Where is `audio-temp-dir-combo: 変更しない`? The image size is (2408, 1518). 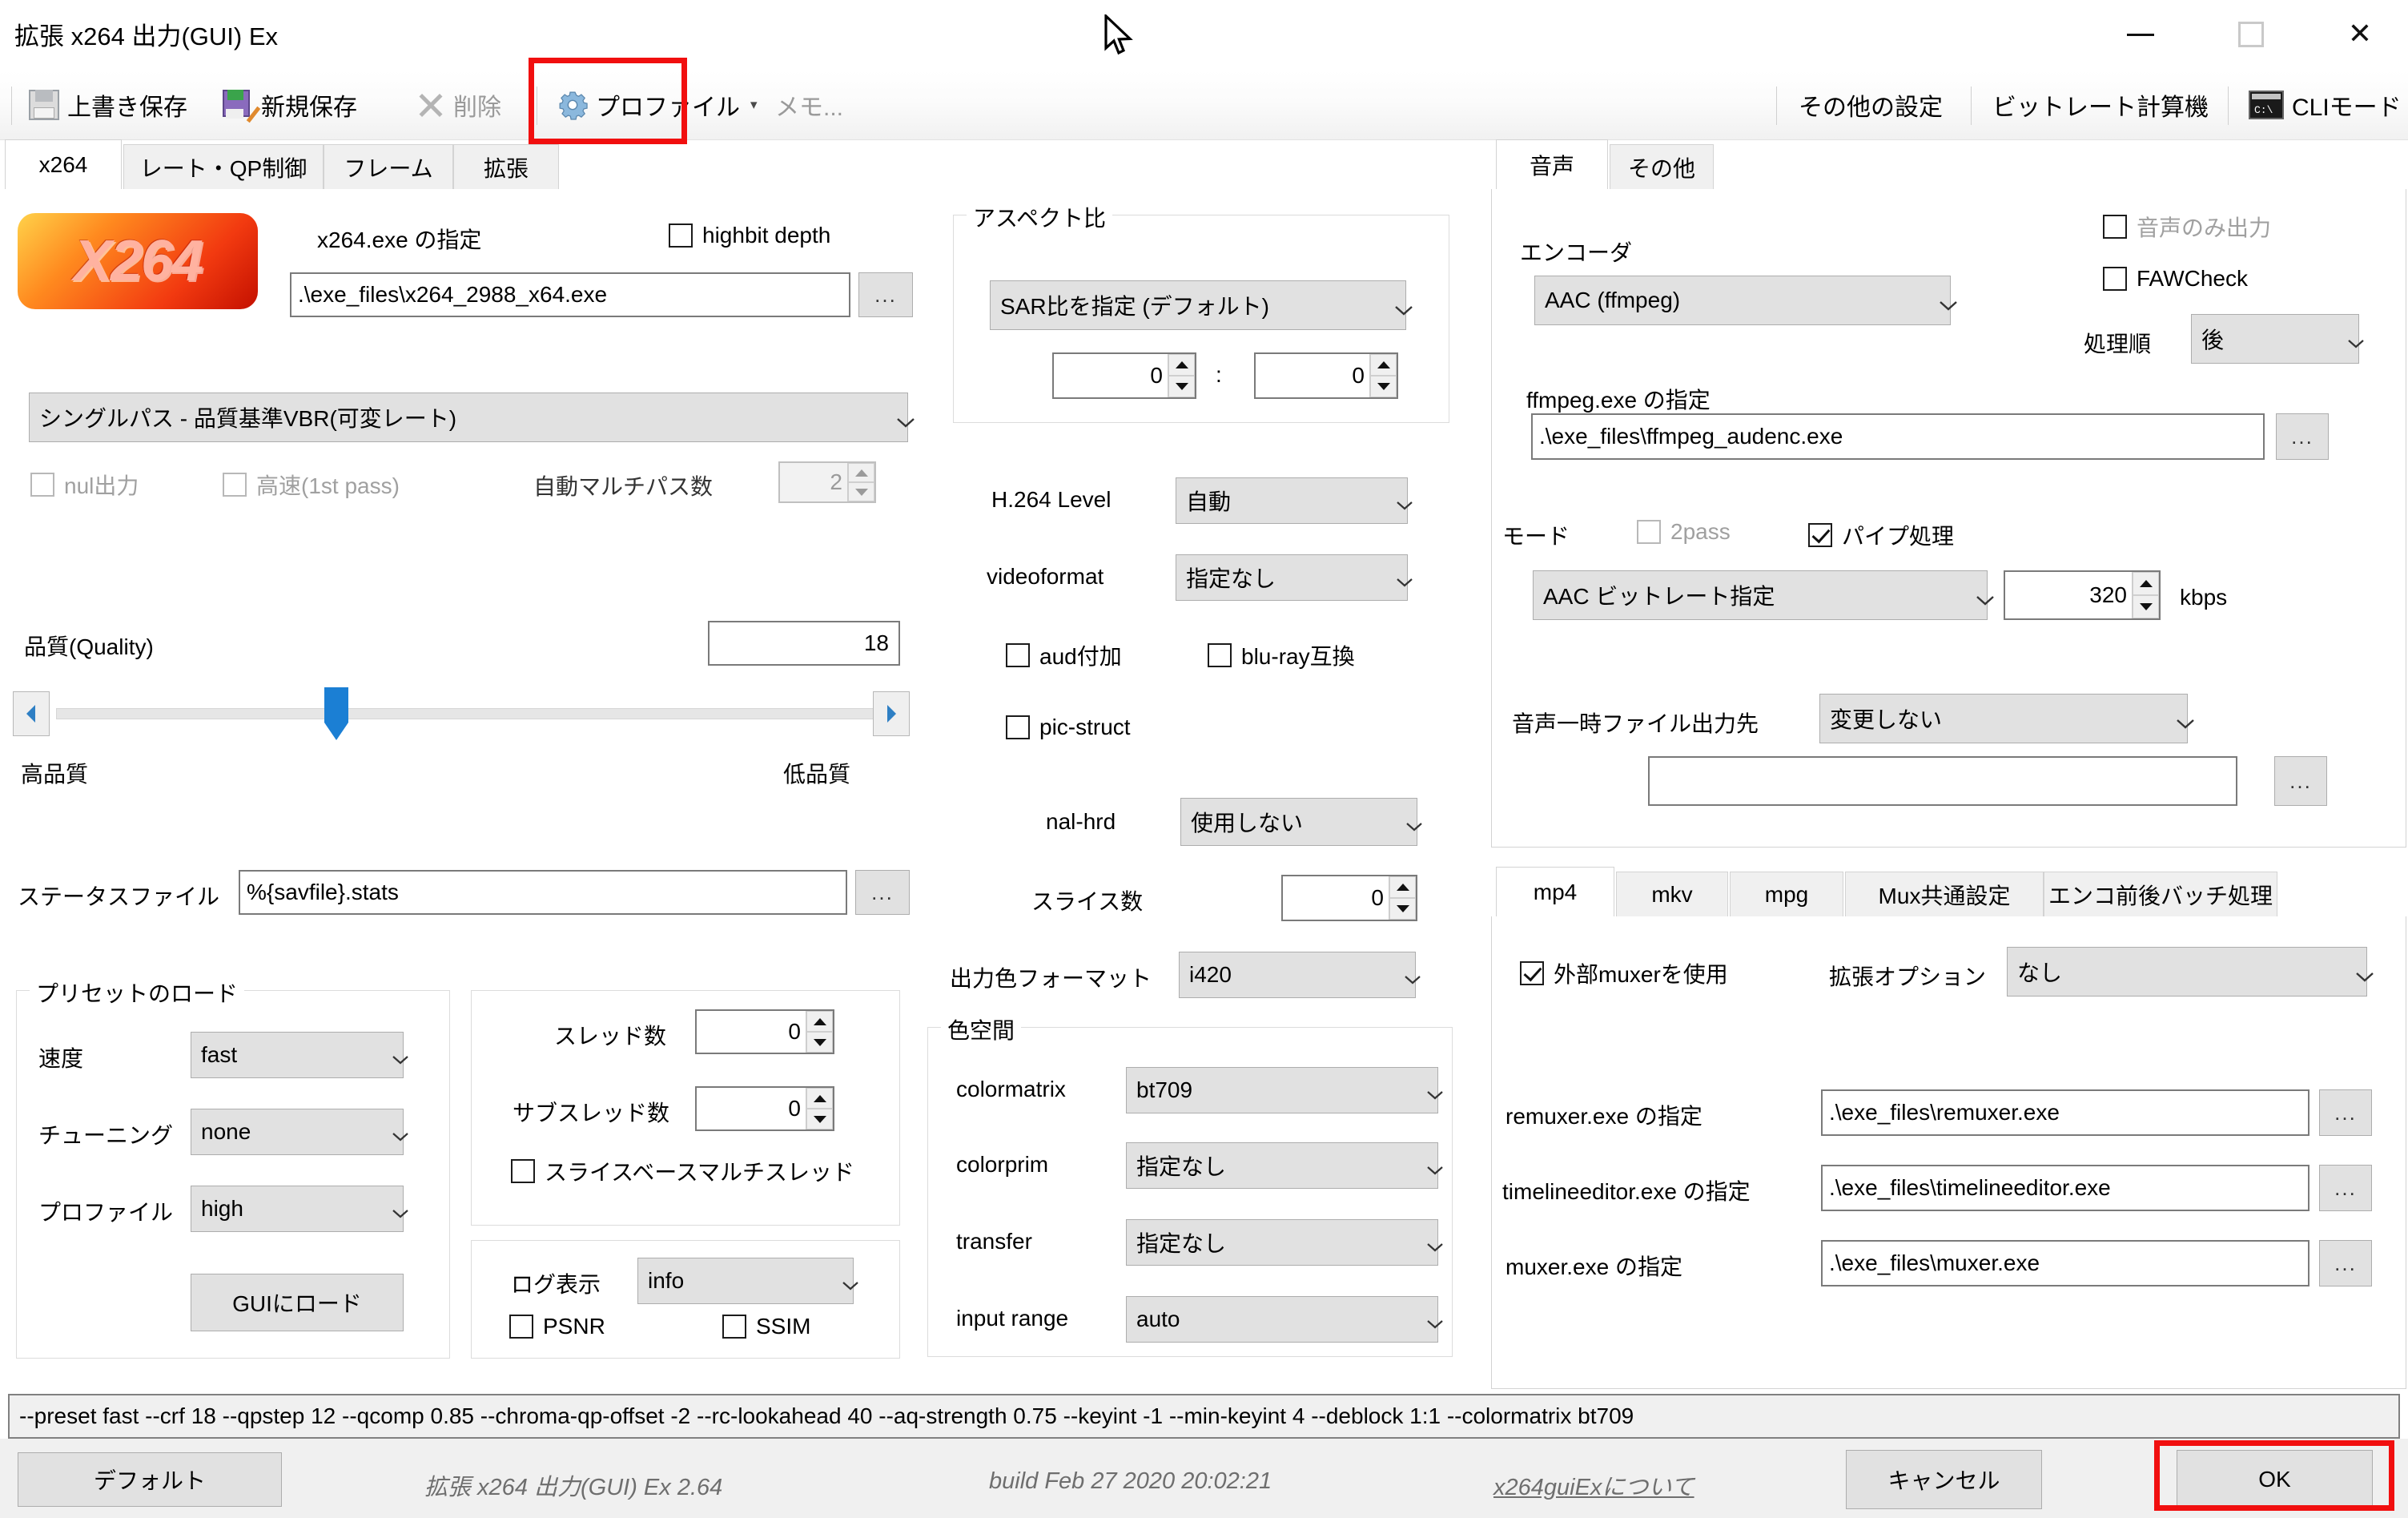
audio-temp-dir-combo: 変更しない is located at coordinates (2007, 718).